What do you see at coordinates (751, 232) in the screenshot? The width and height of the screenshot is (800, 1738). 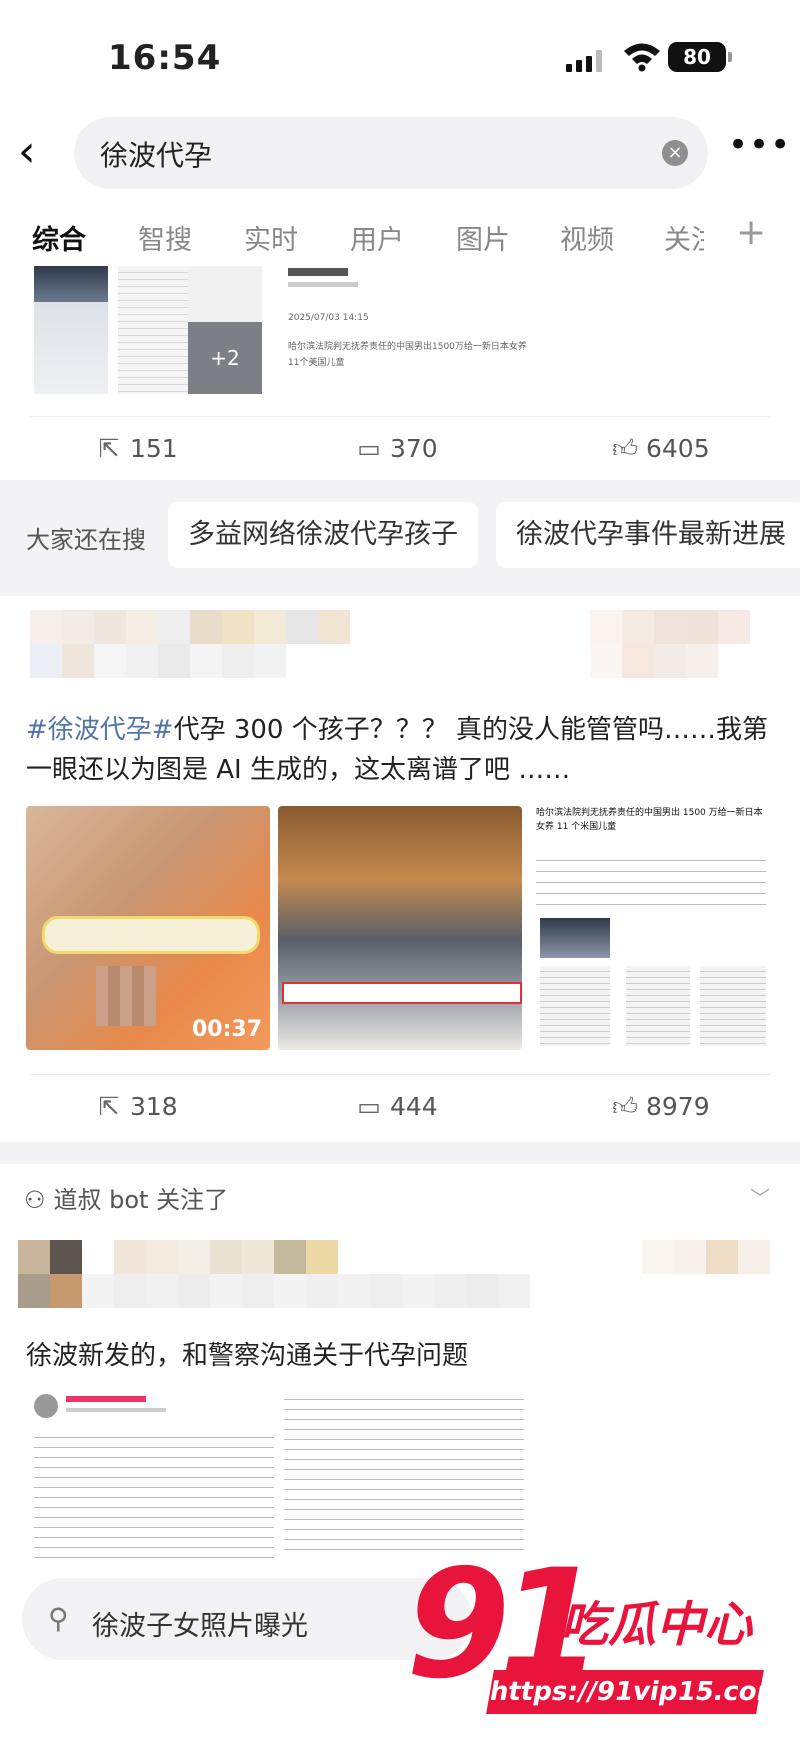 I see `add-tab-icon: +` at bounding box center [751, 232].